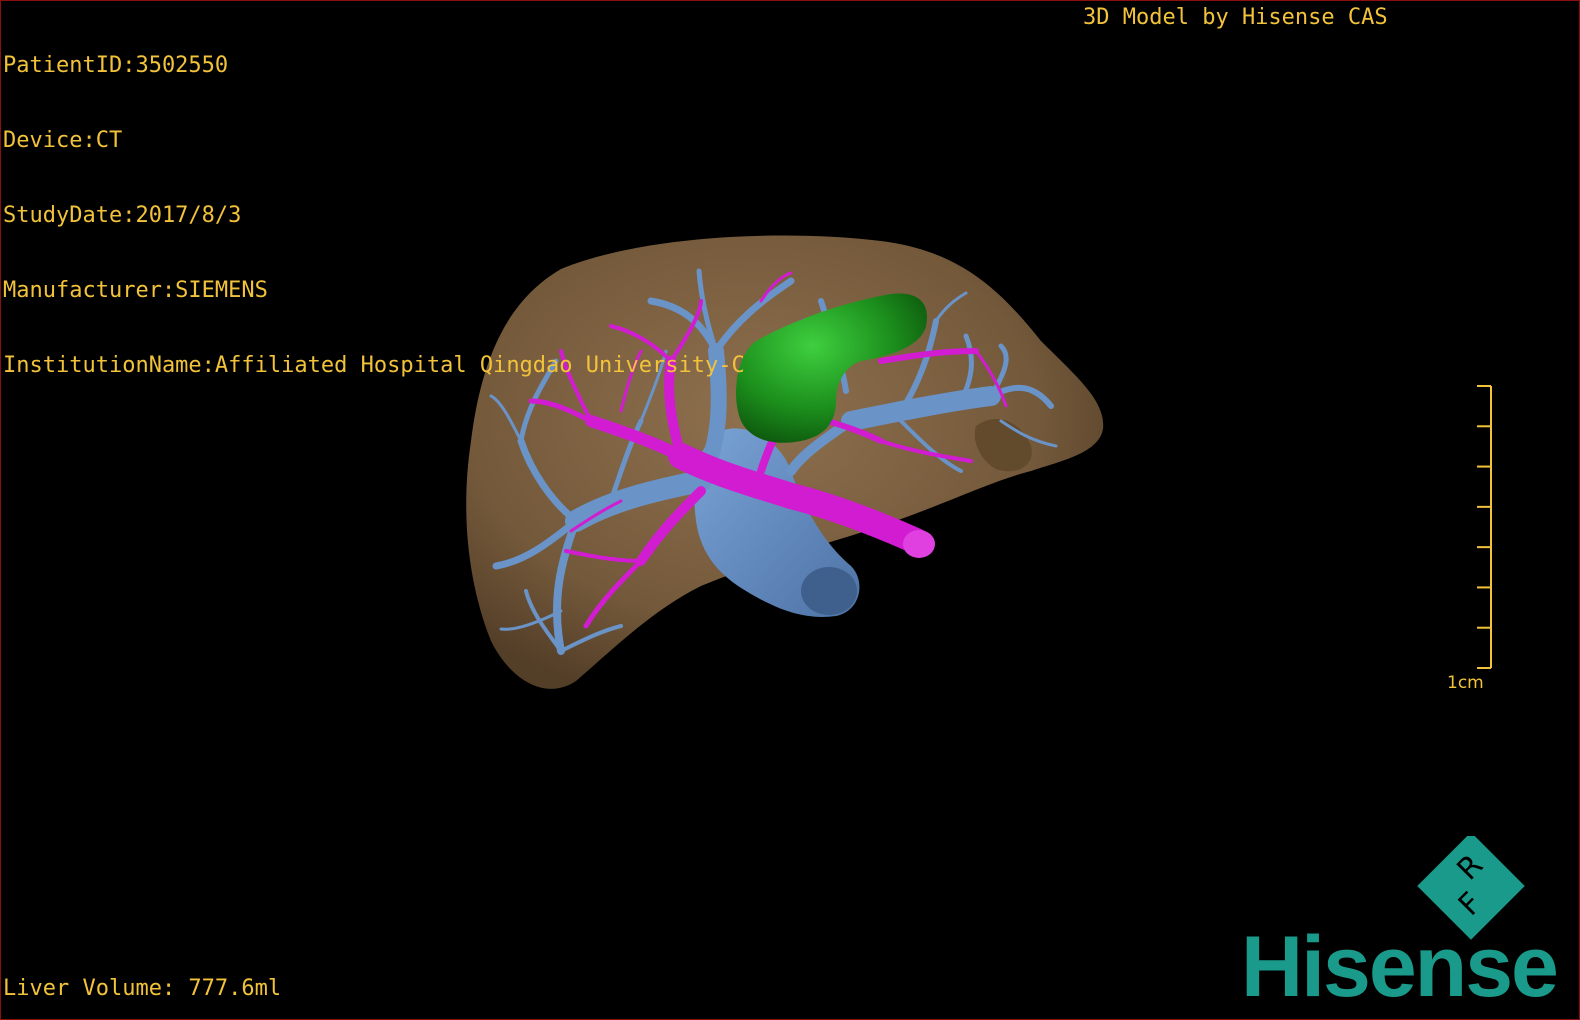 The width and height of the screenshot is (1580, 1020). Describe the element at coordinates (829, 591) in the screenshot. I see `ivc-opening` at that location.